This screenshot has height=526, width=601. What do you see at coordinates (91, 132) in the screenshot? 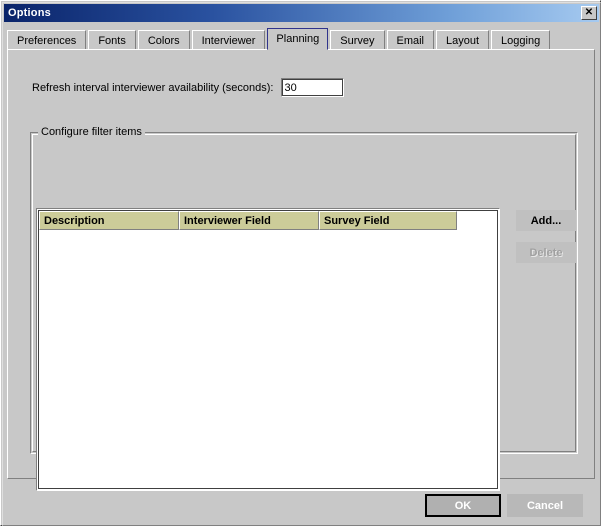
I see `groupbox-label: Configure filter items` at bounding box center [91, 132].